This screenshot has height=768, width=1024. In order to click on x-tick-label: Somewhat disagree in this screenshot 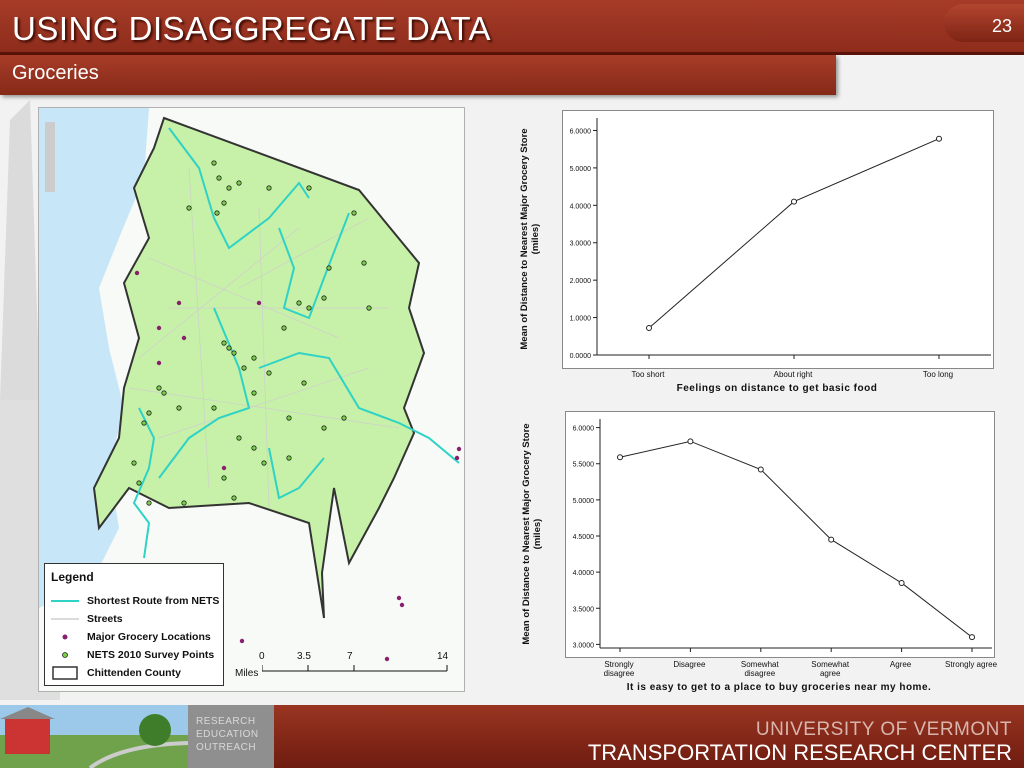, I will do `click(759, 669)`.